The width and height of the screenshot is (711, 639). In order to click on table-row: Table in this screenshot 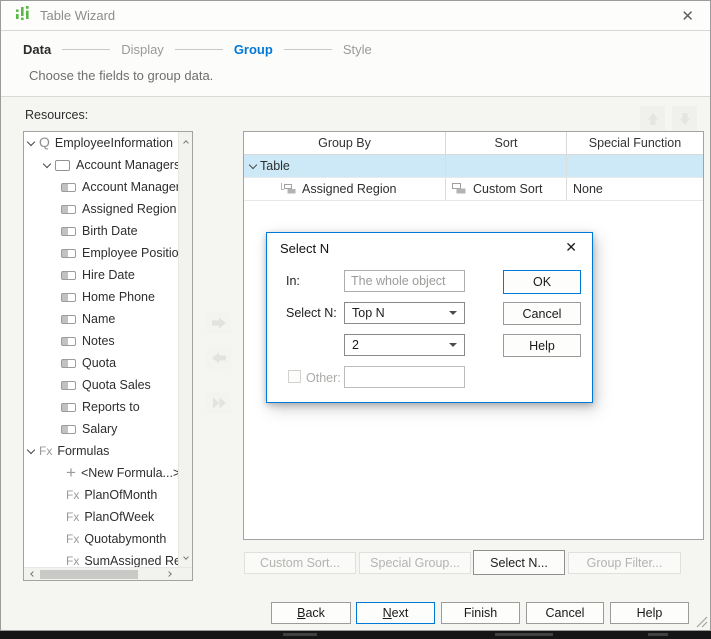, I will do `click(473, 166)`.